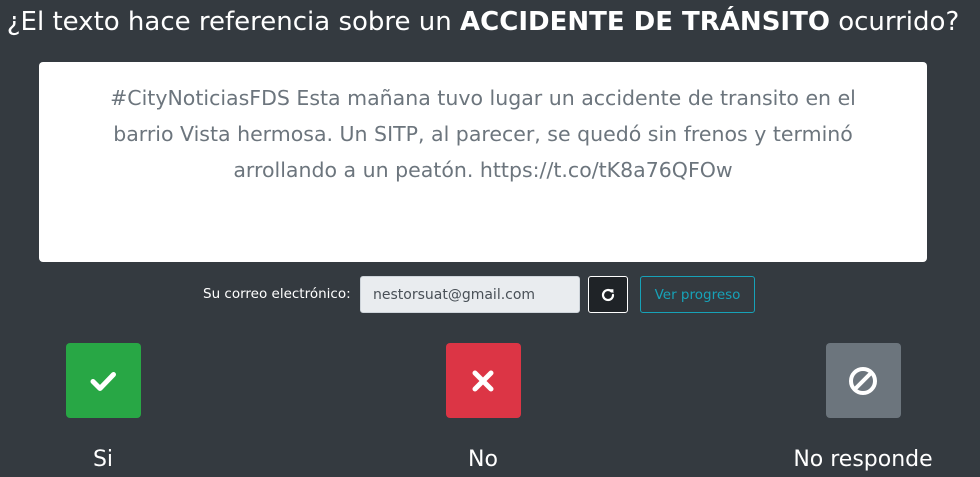  Describe the element at coordinates (899, 22) in the screenshot. I see `question-suffix: ocurrido?` at that location.